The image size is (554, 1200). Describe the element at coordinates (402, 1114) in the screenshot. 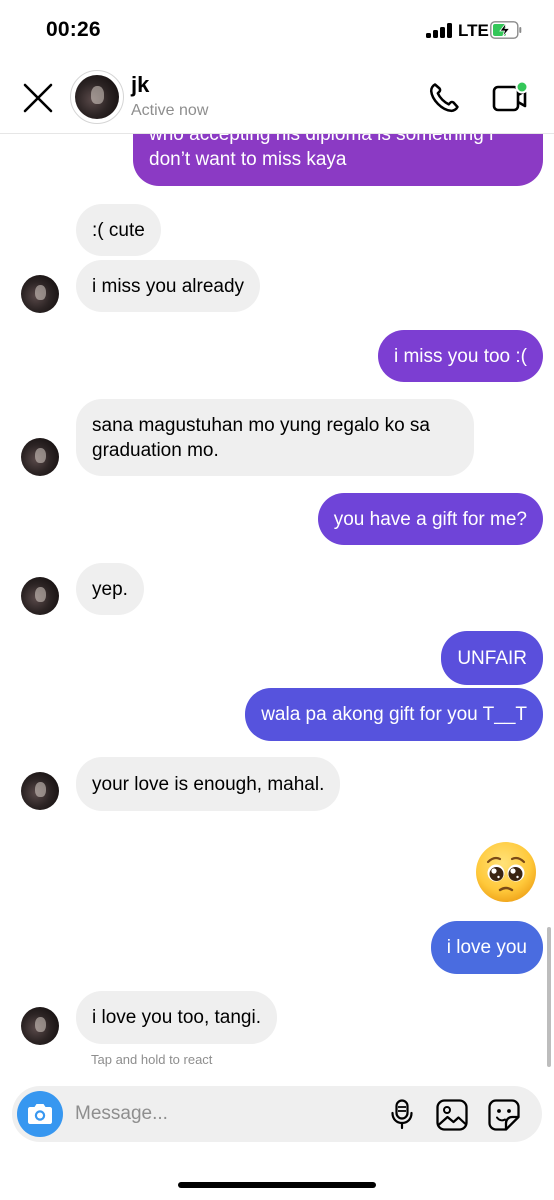

I see `microphone-icon` at that location.